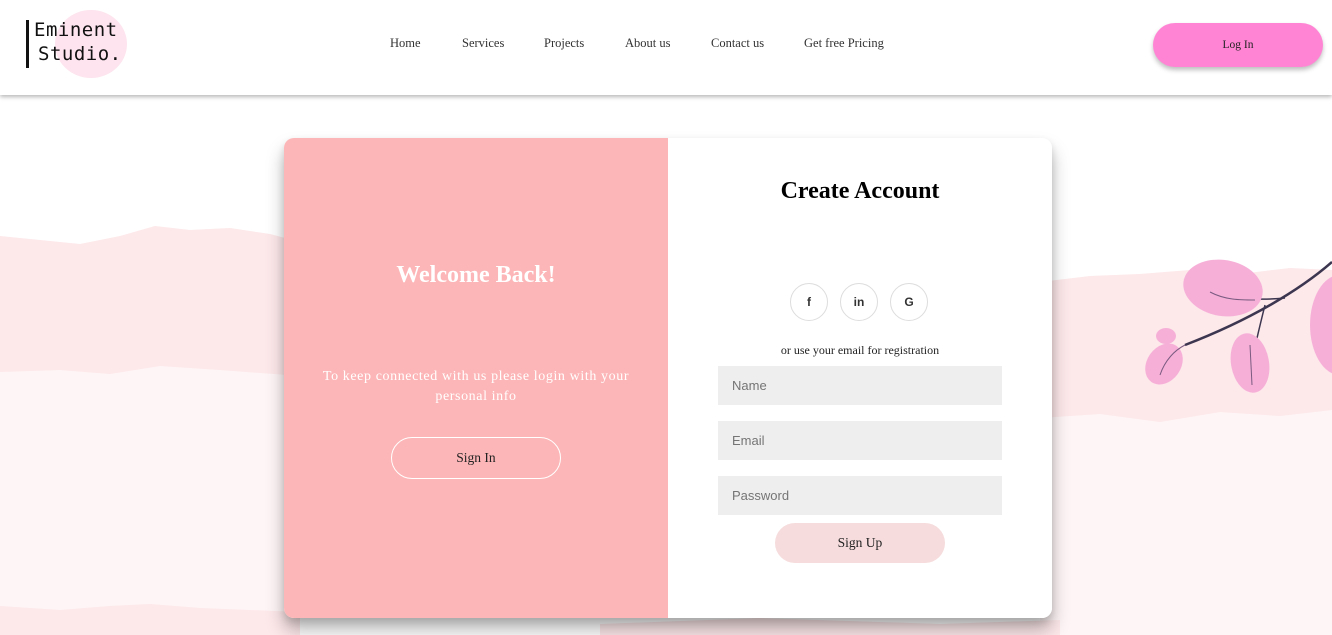  I want to click on sign-up-button: Sign Up, so click(860, 543).